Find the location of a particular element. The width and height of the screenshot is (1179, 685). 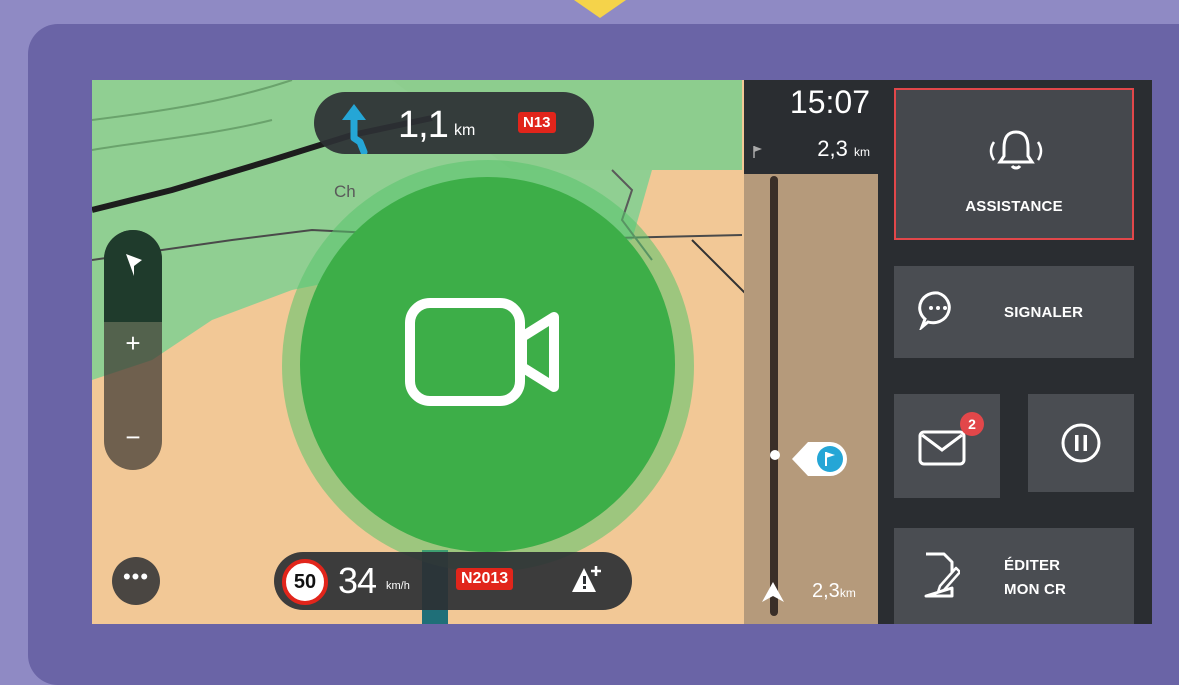

speed-unit: km/h is located at coordinates (398, 586).